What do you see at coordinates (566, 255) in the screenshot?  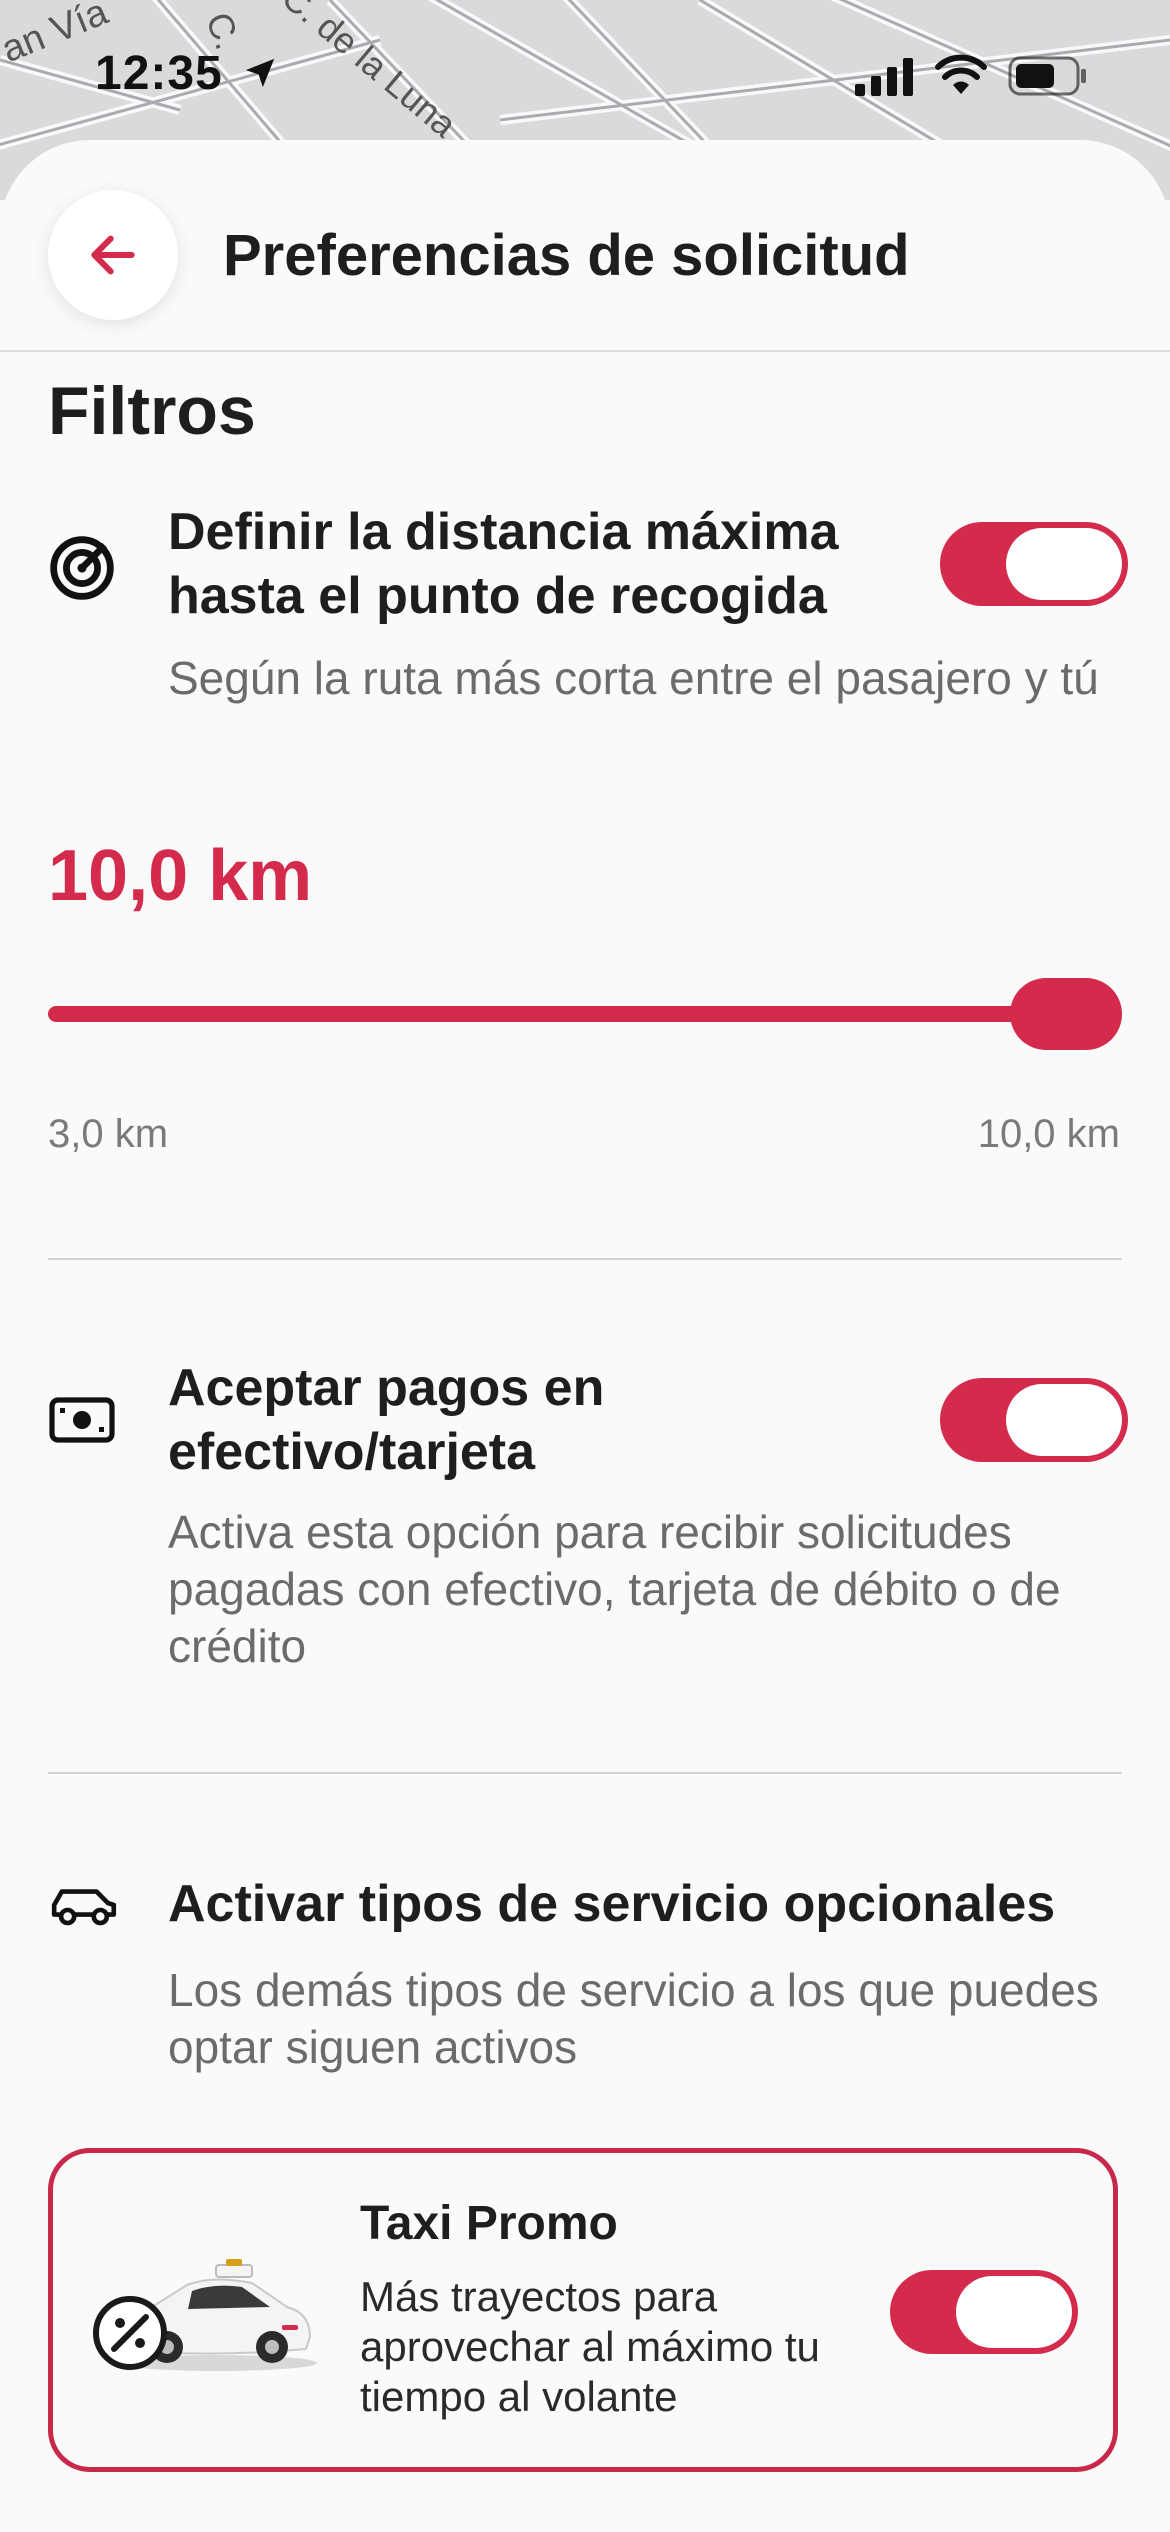 I see `page-title: Preferencias de solicitud` at bounding box center [566, 255].